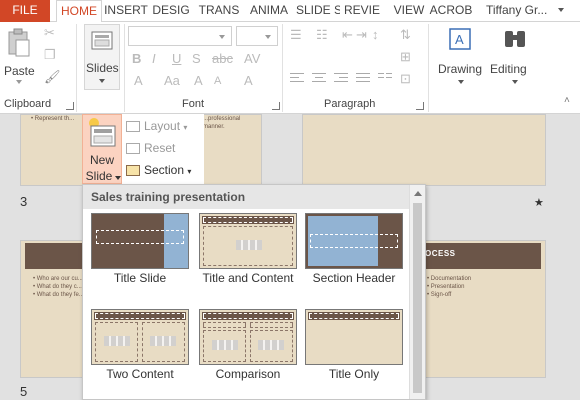 The image size is (580, 400). What do you see at coordinates (176, 59) in the screenshot?
I see `underline-icon: U` at bounding box center [176, 59].